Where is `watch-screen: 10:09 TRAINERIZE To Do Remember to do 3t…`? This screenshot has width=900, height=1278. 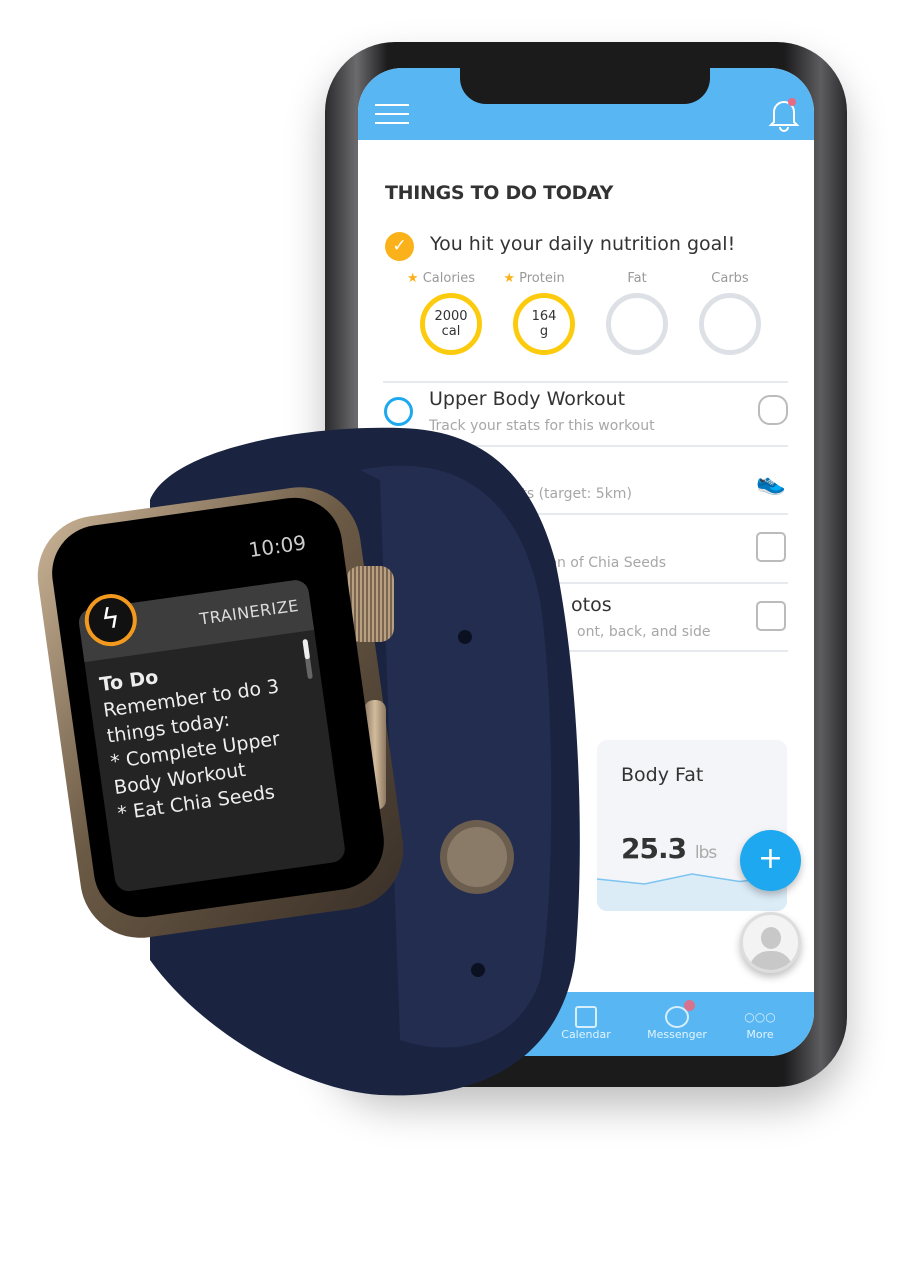 watch-screen: 10:09 TRAINERIZE To Do Remember to do 3t… is located at coordinates (218, 707).